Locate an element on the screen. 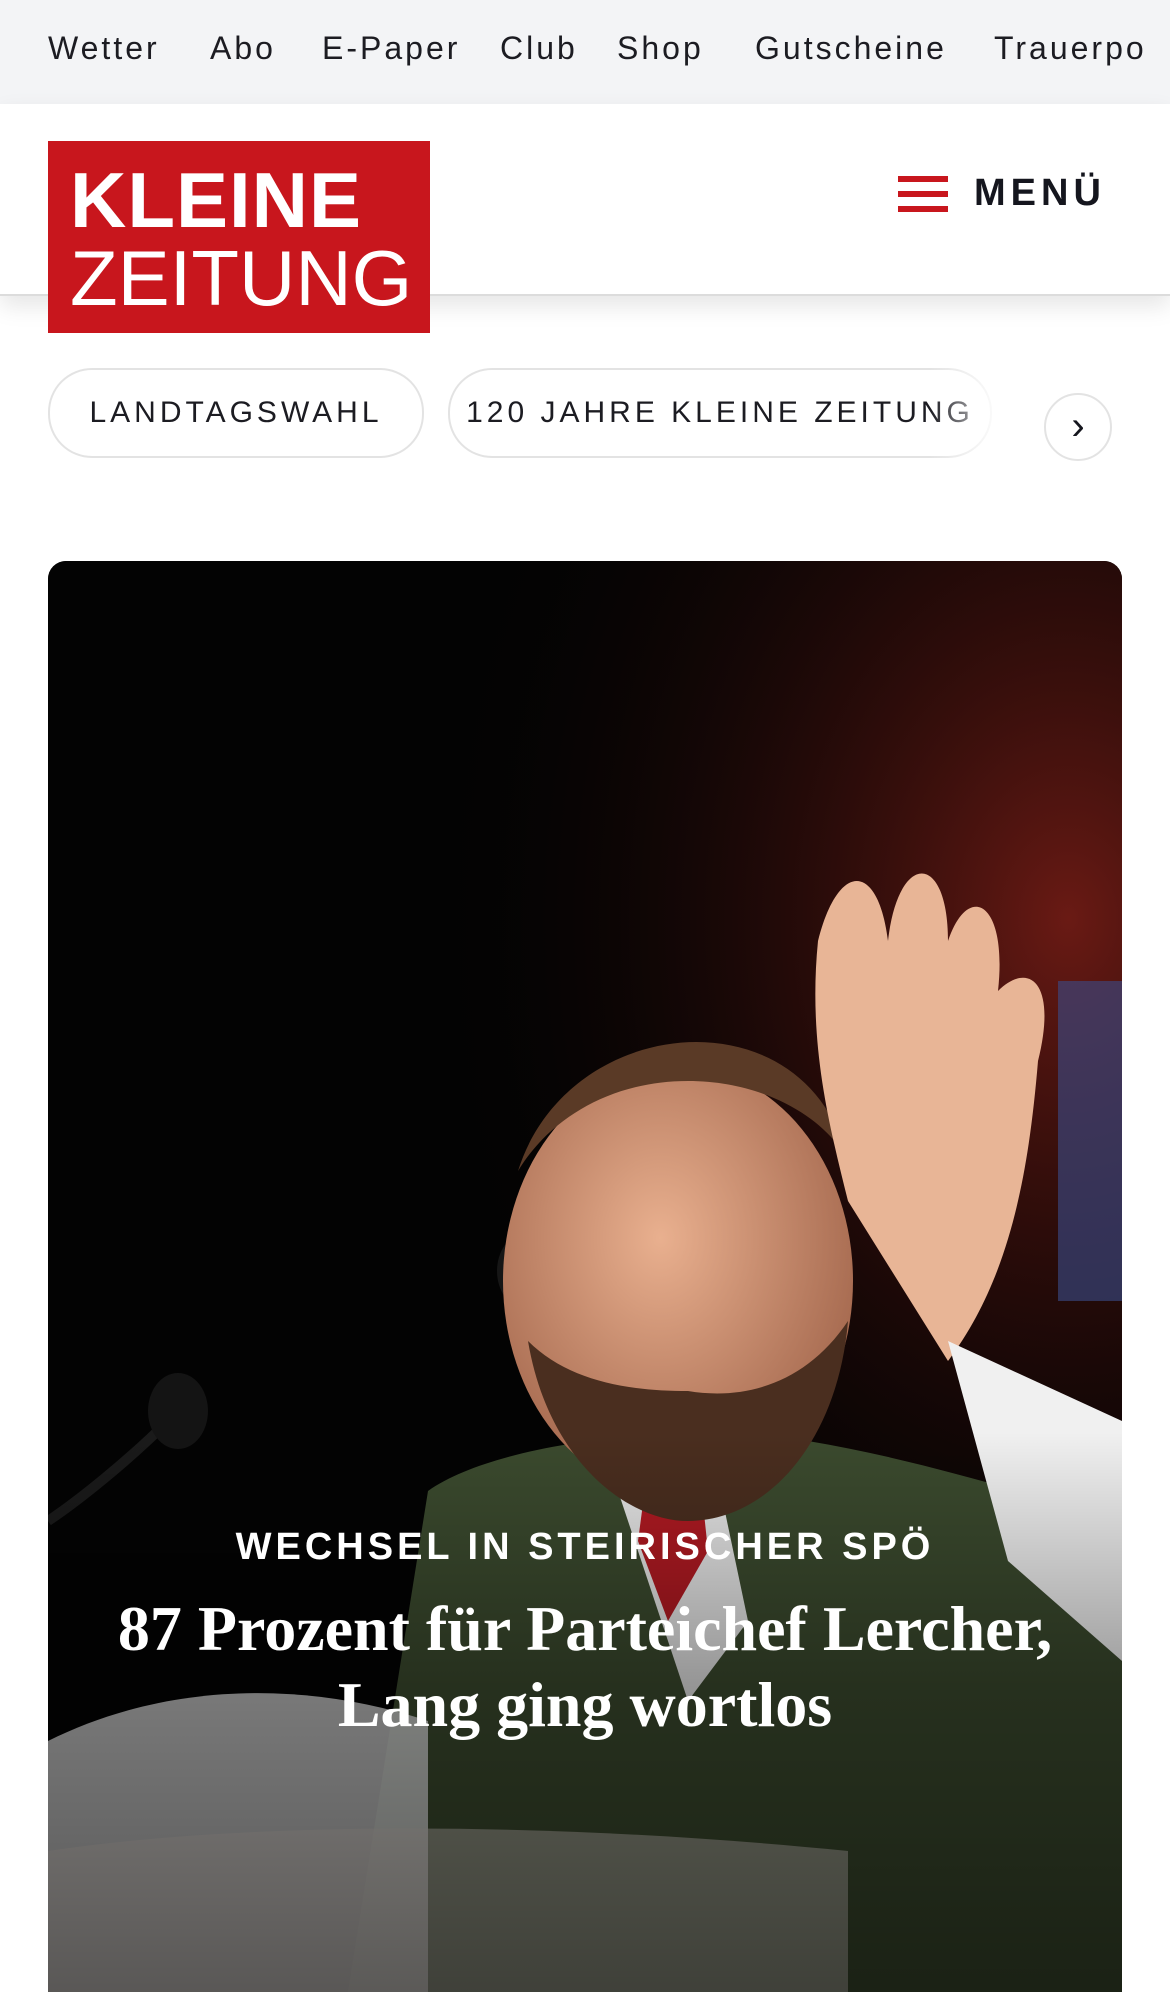 The width and height of the screenshot is (1170, 1992). menu-button: MENÜ is located at coordinates (1003, 194).